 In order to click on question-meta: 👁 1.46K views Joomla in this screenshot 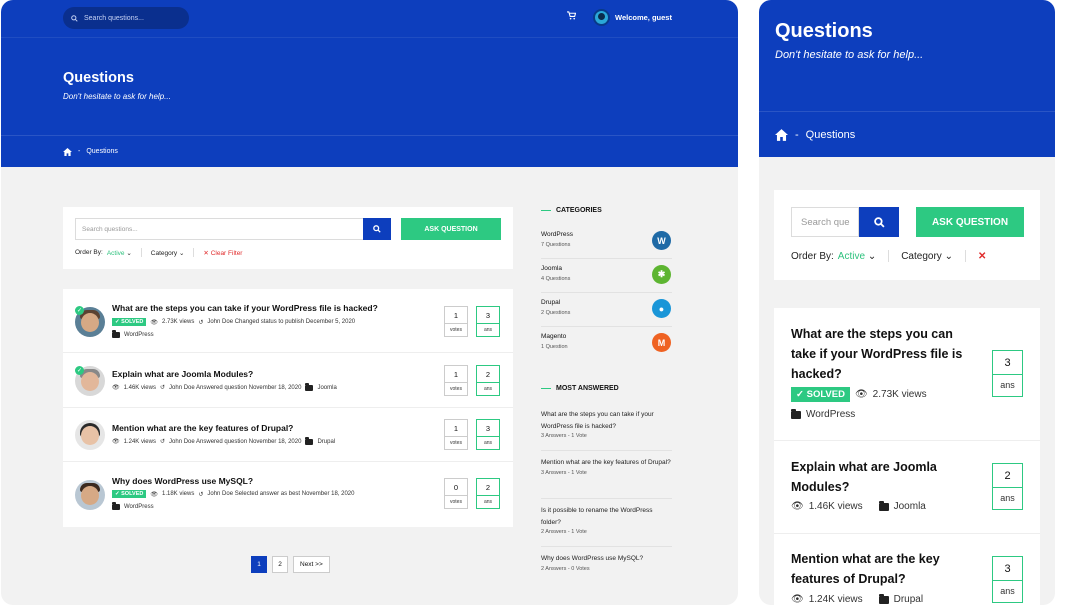, I will do `click(858, 506)`.